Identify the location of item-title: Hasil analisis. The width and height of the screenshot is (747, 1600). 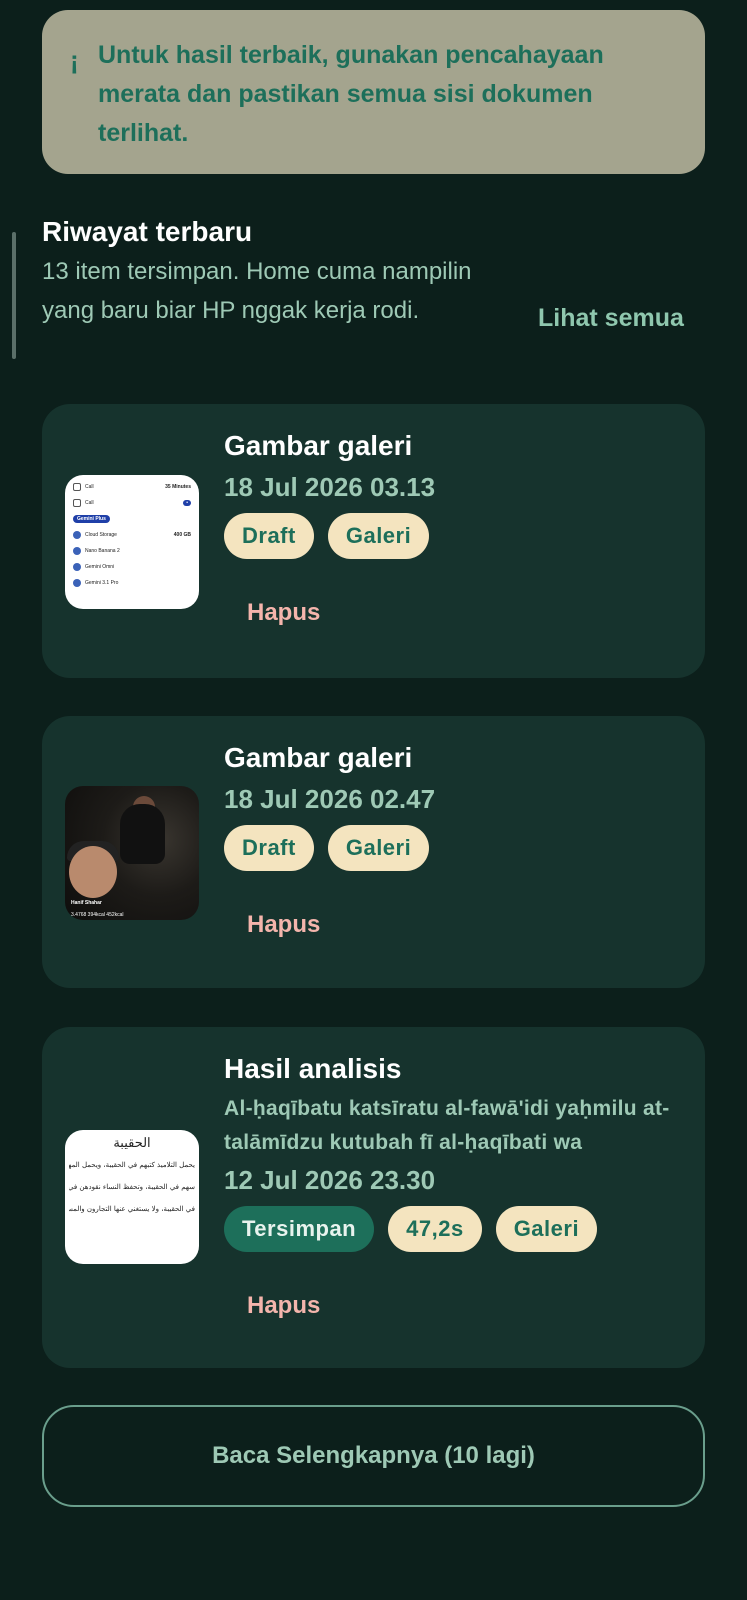
(313, 1068).